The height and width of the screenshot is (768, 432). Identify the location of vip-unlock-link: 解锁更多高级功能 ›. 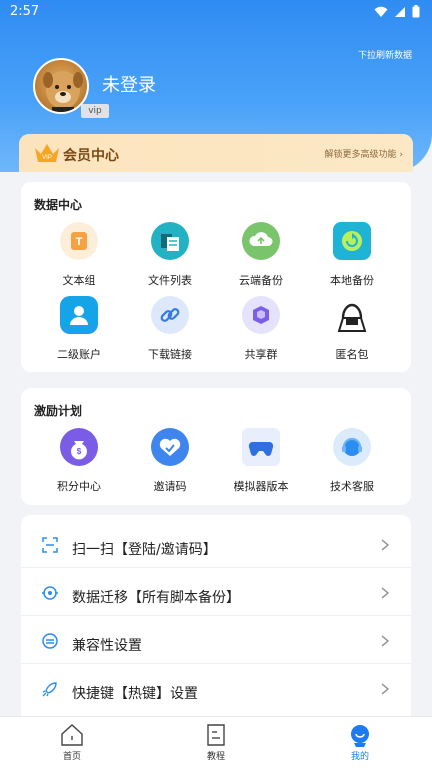
(364, 153).